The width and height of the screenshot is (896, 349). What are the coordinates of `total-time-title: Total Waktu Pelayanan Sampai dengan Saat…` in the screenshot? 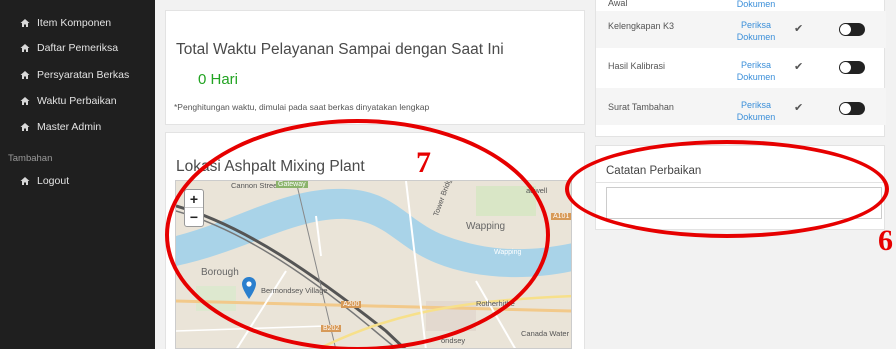 It's located at (340, 49).